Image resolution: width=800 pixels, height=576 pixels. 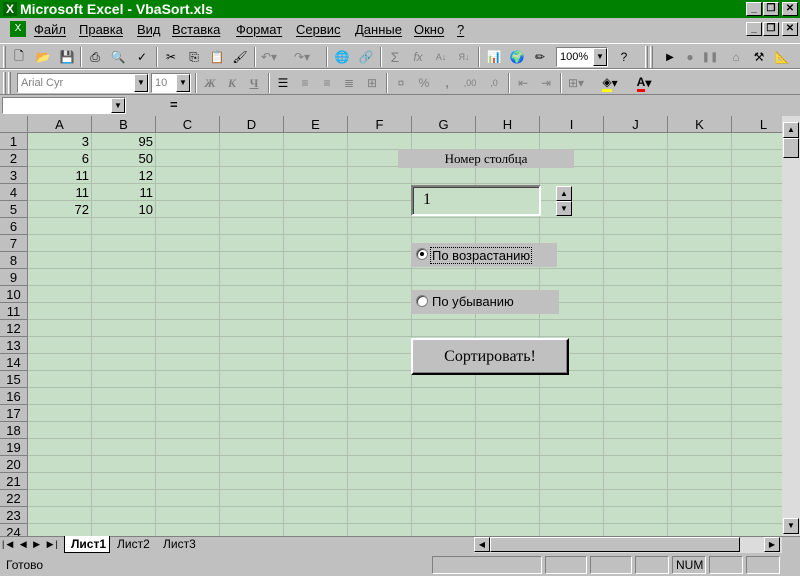 What do you see at coordinates (401, 83) in the screenshot?
I see `currency-icon: ¤` at bounding box center [401, 83].